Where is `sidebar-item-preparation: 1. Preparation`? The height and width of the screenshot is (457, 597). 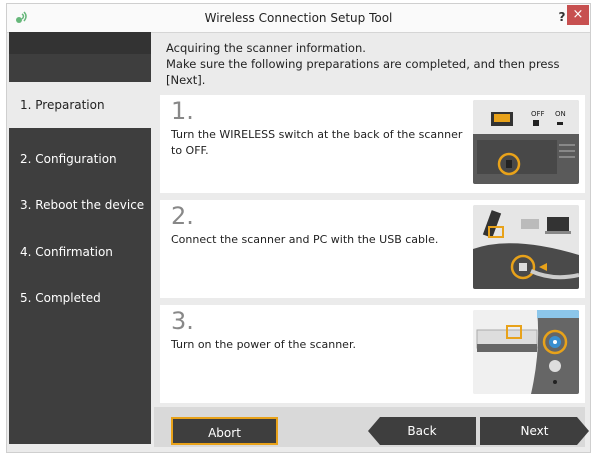 sidebar-item-preparation: 1. Preparation is located at coordinates (80, 105).